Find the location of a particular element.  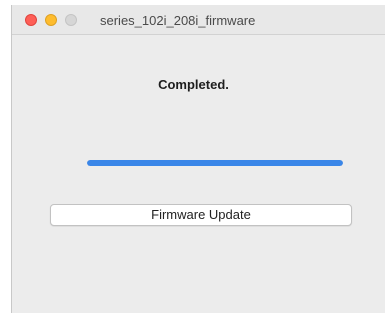

title-bar: series_102i_208i_firmware is located at coordinates (198, 20).